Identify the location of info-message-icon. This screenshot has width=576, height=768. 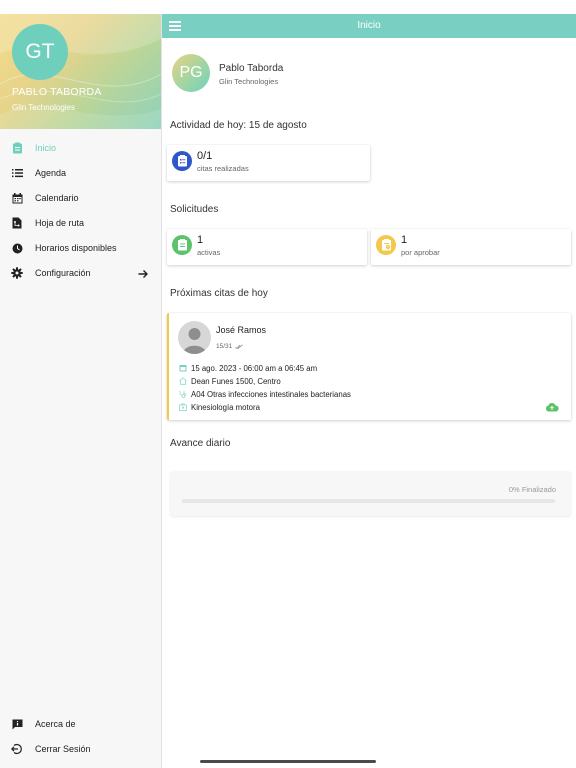
(17, 724).